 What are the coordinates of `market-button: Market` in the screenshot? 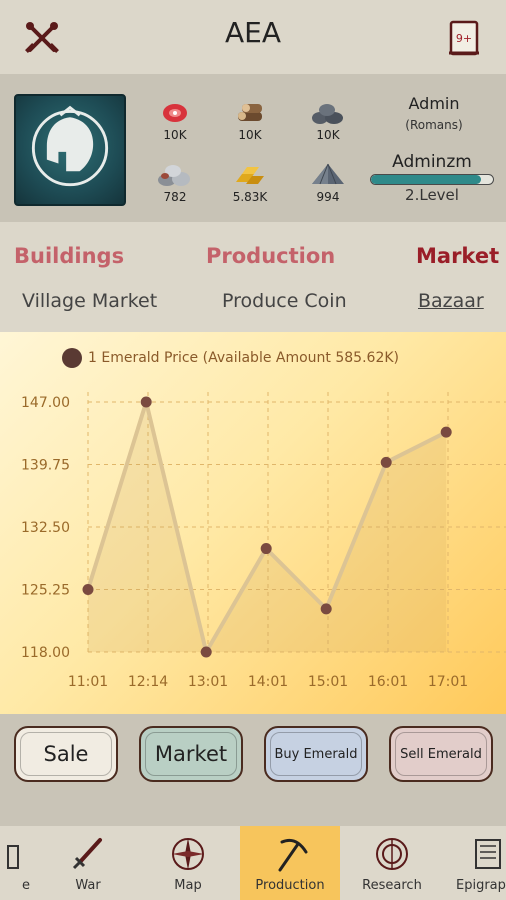 It's located at (191, 754).